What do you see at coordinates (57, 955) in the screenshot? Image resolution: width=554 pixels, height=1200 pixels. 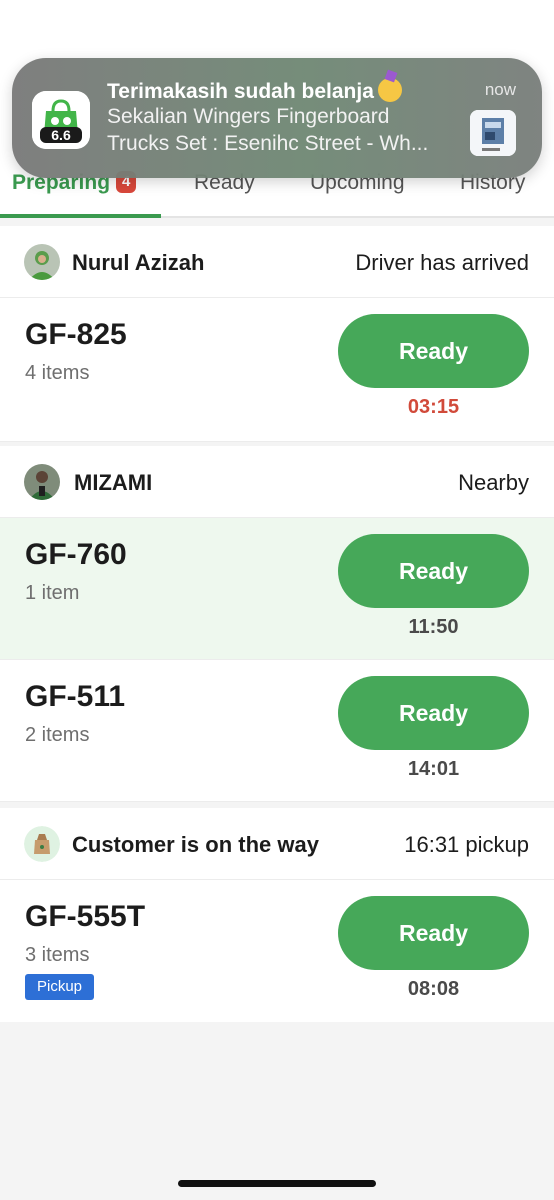 I see `order-item-count: 3 items` at bounding box center [57, 955].